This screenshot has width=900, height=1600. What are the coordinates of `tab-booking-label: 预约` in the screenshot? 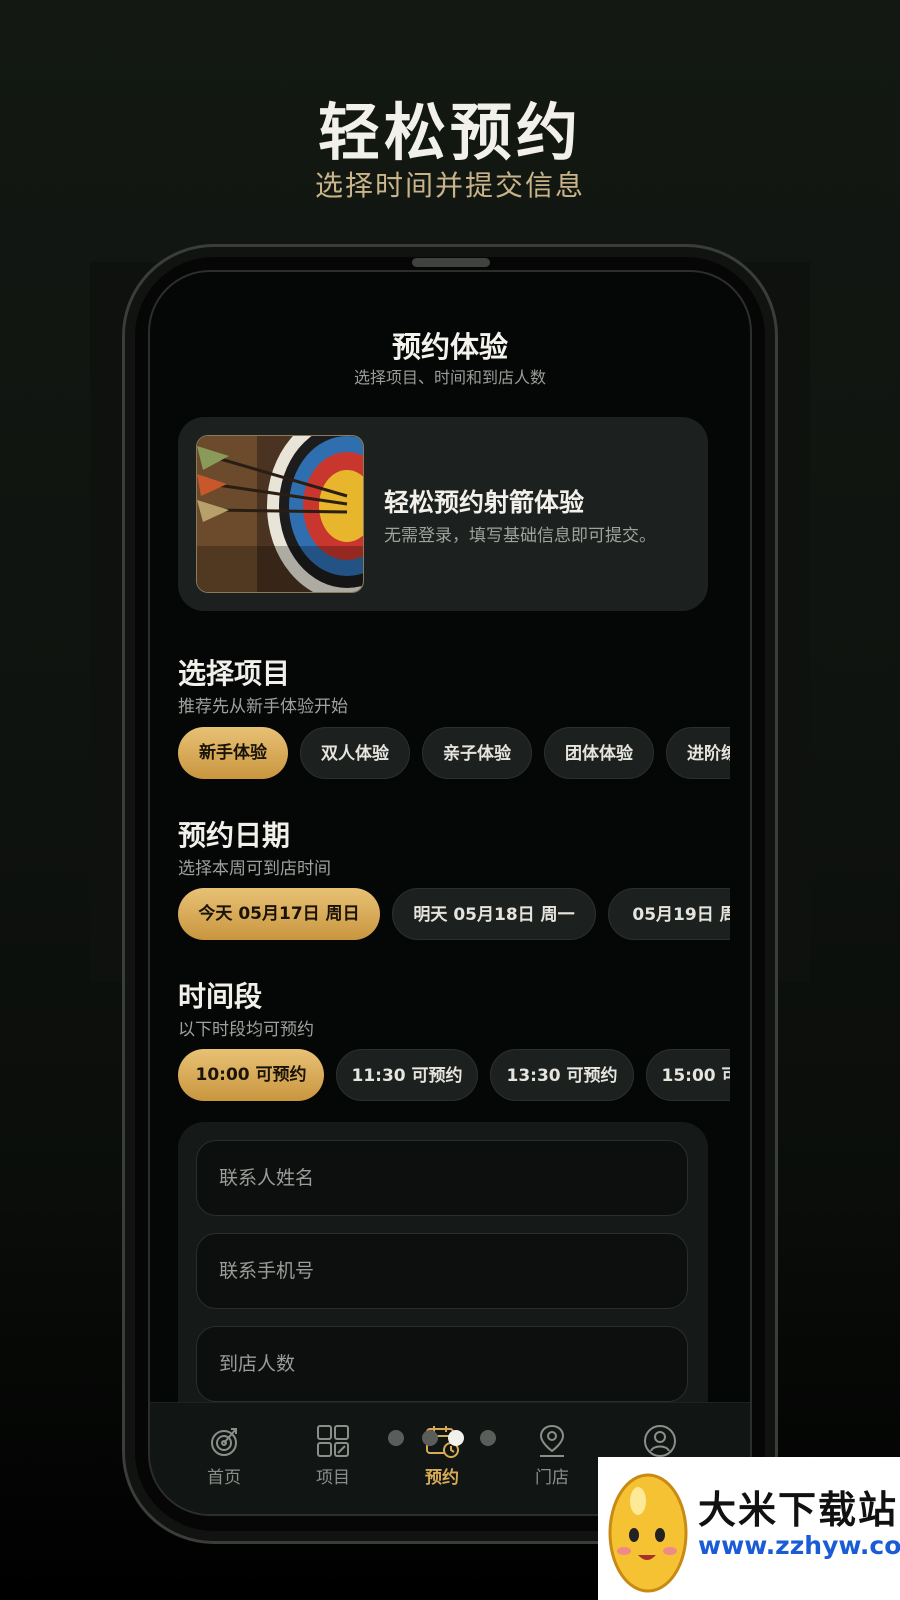 It's located at (442, 1478).